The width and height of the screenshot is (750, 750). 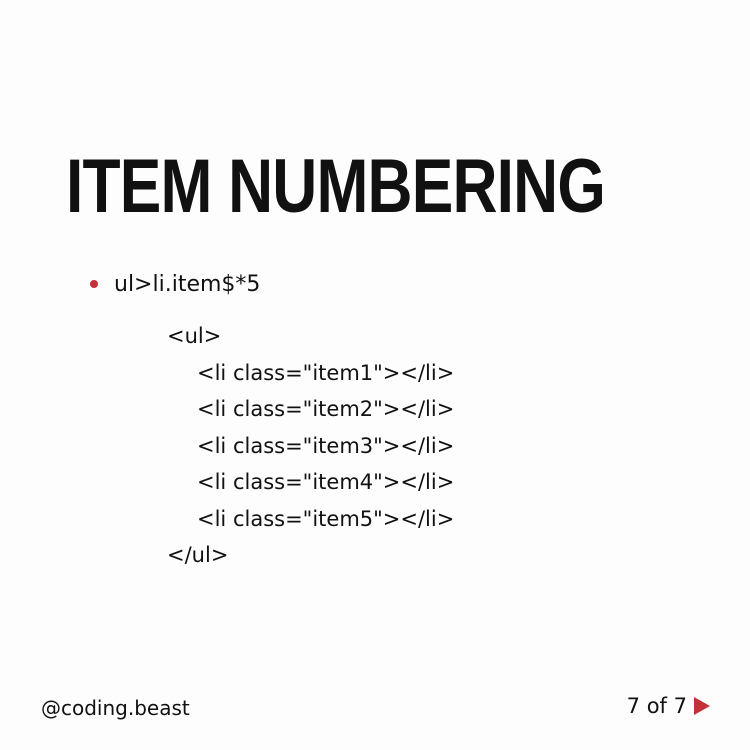 I want to click on bullet-dot-icon, so click(x=94, y=284).